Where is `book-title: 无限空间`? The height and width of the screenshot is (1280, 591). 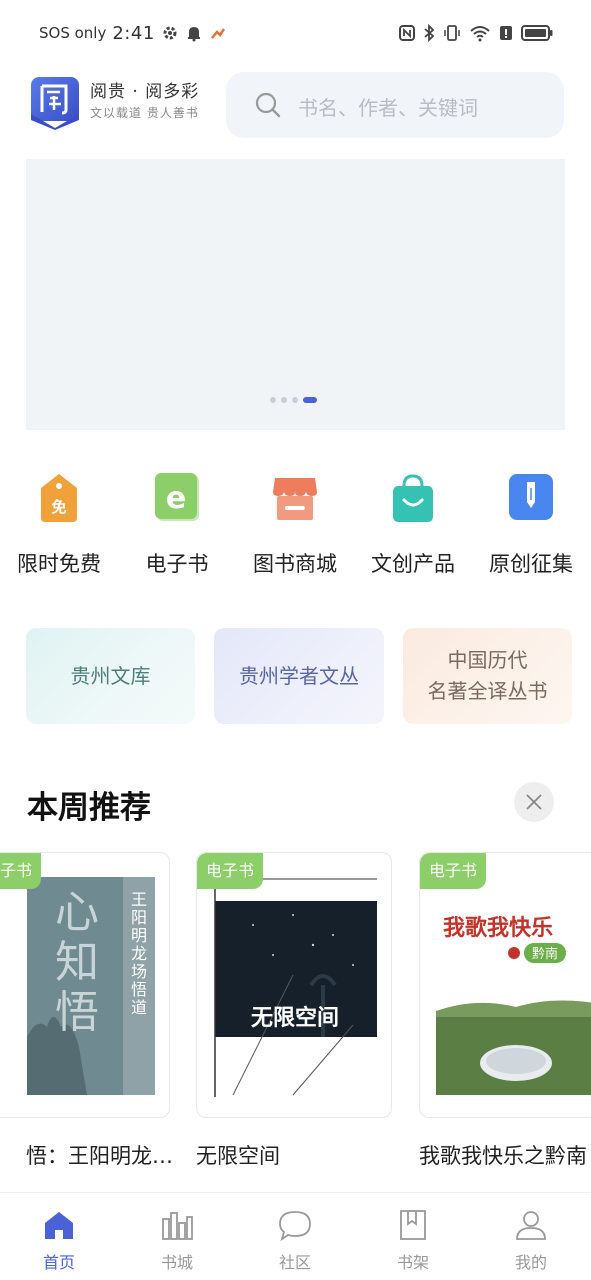
book-title: 无限空间 is located at coordinates (286, 1155).